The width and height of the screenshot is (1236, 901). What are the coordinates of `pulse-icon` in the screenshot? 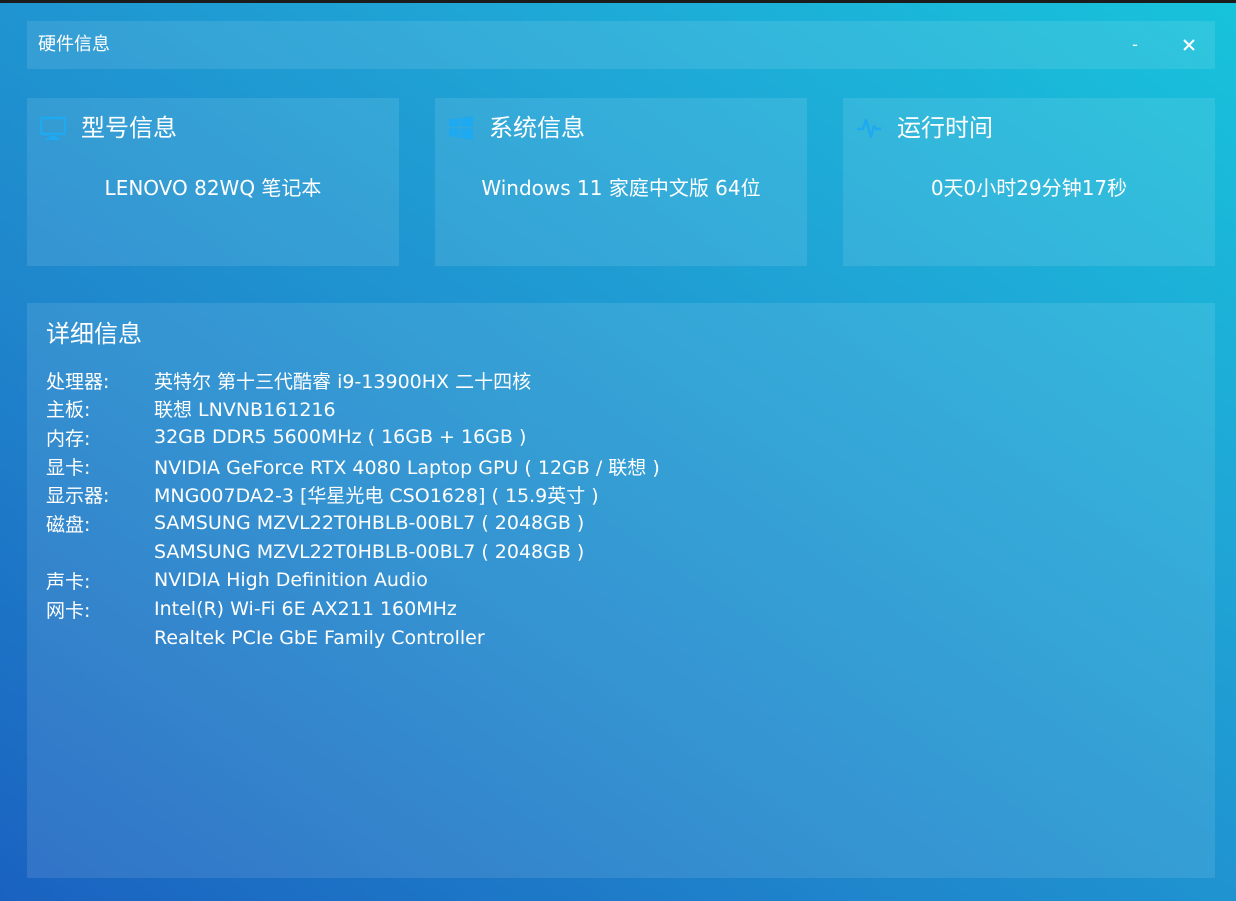 It's located at (869, 128).